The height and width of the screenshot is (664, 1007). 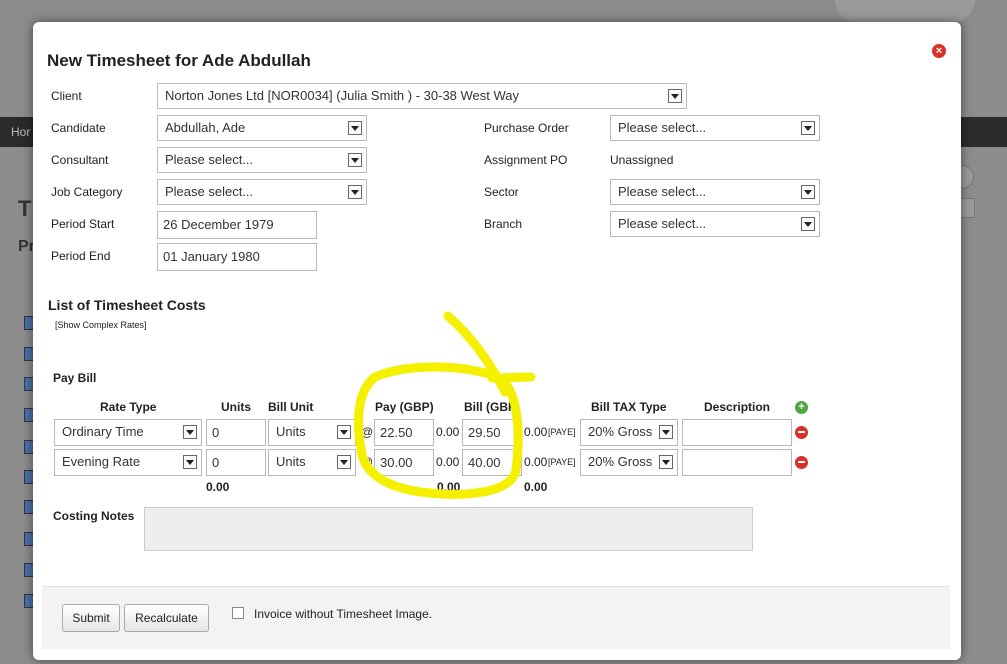 I want to click on costing-notes-label: Costing Notes, so click(x=94, y=516).